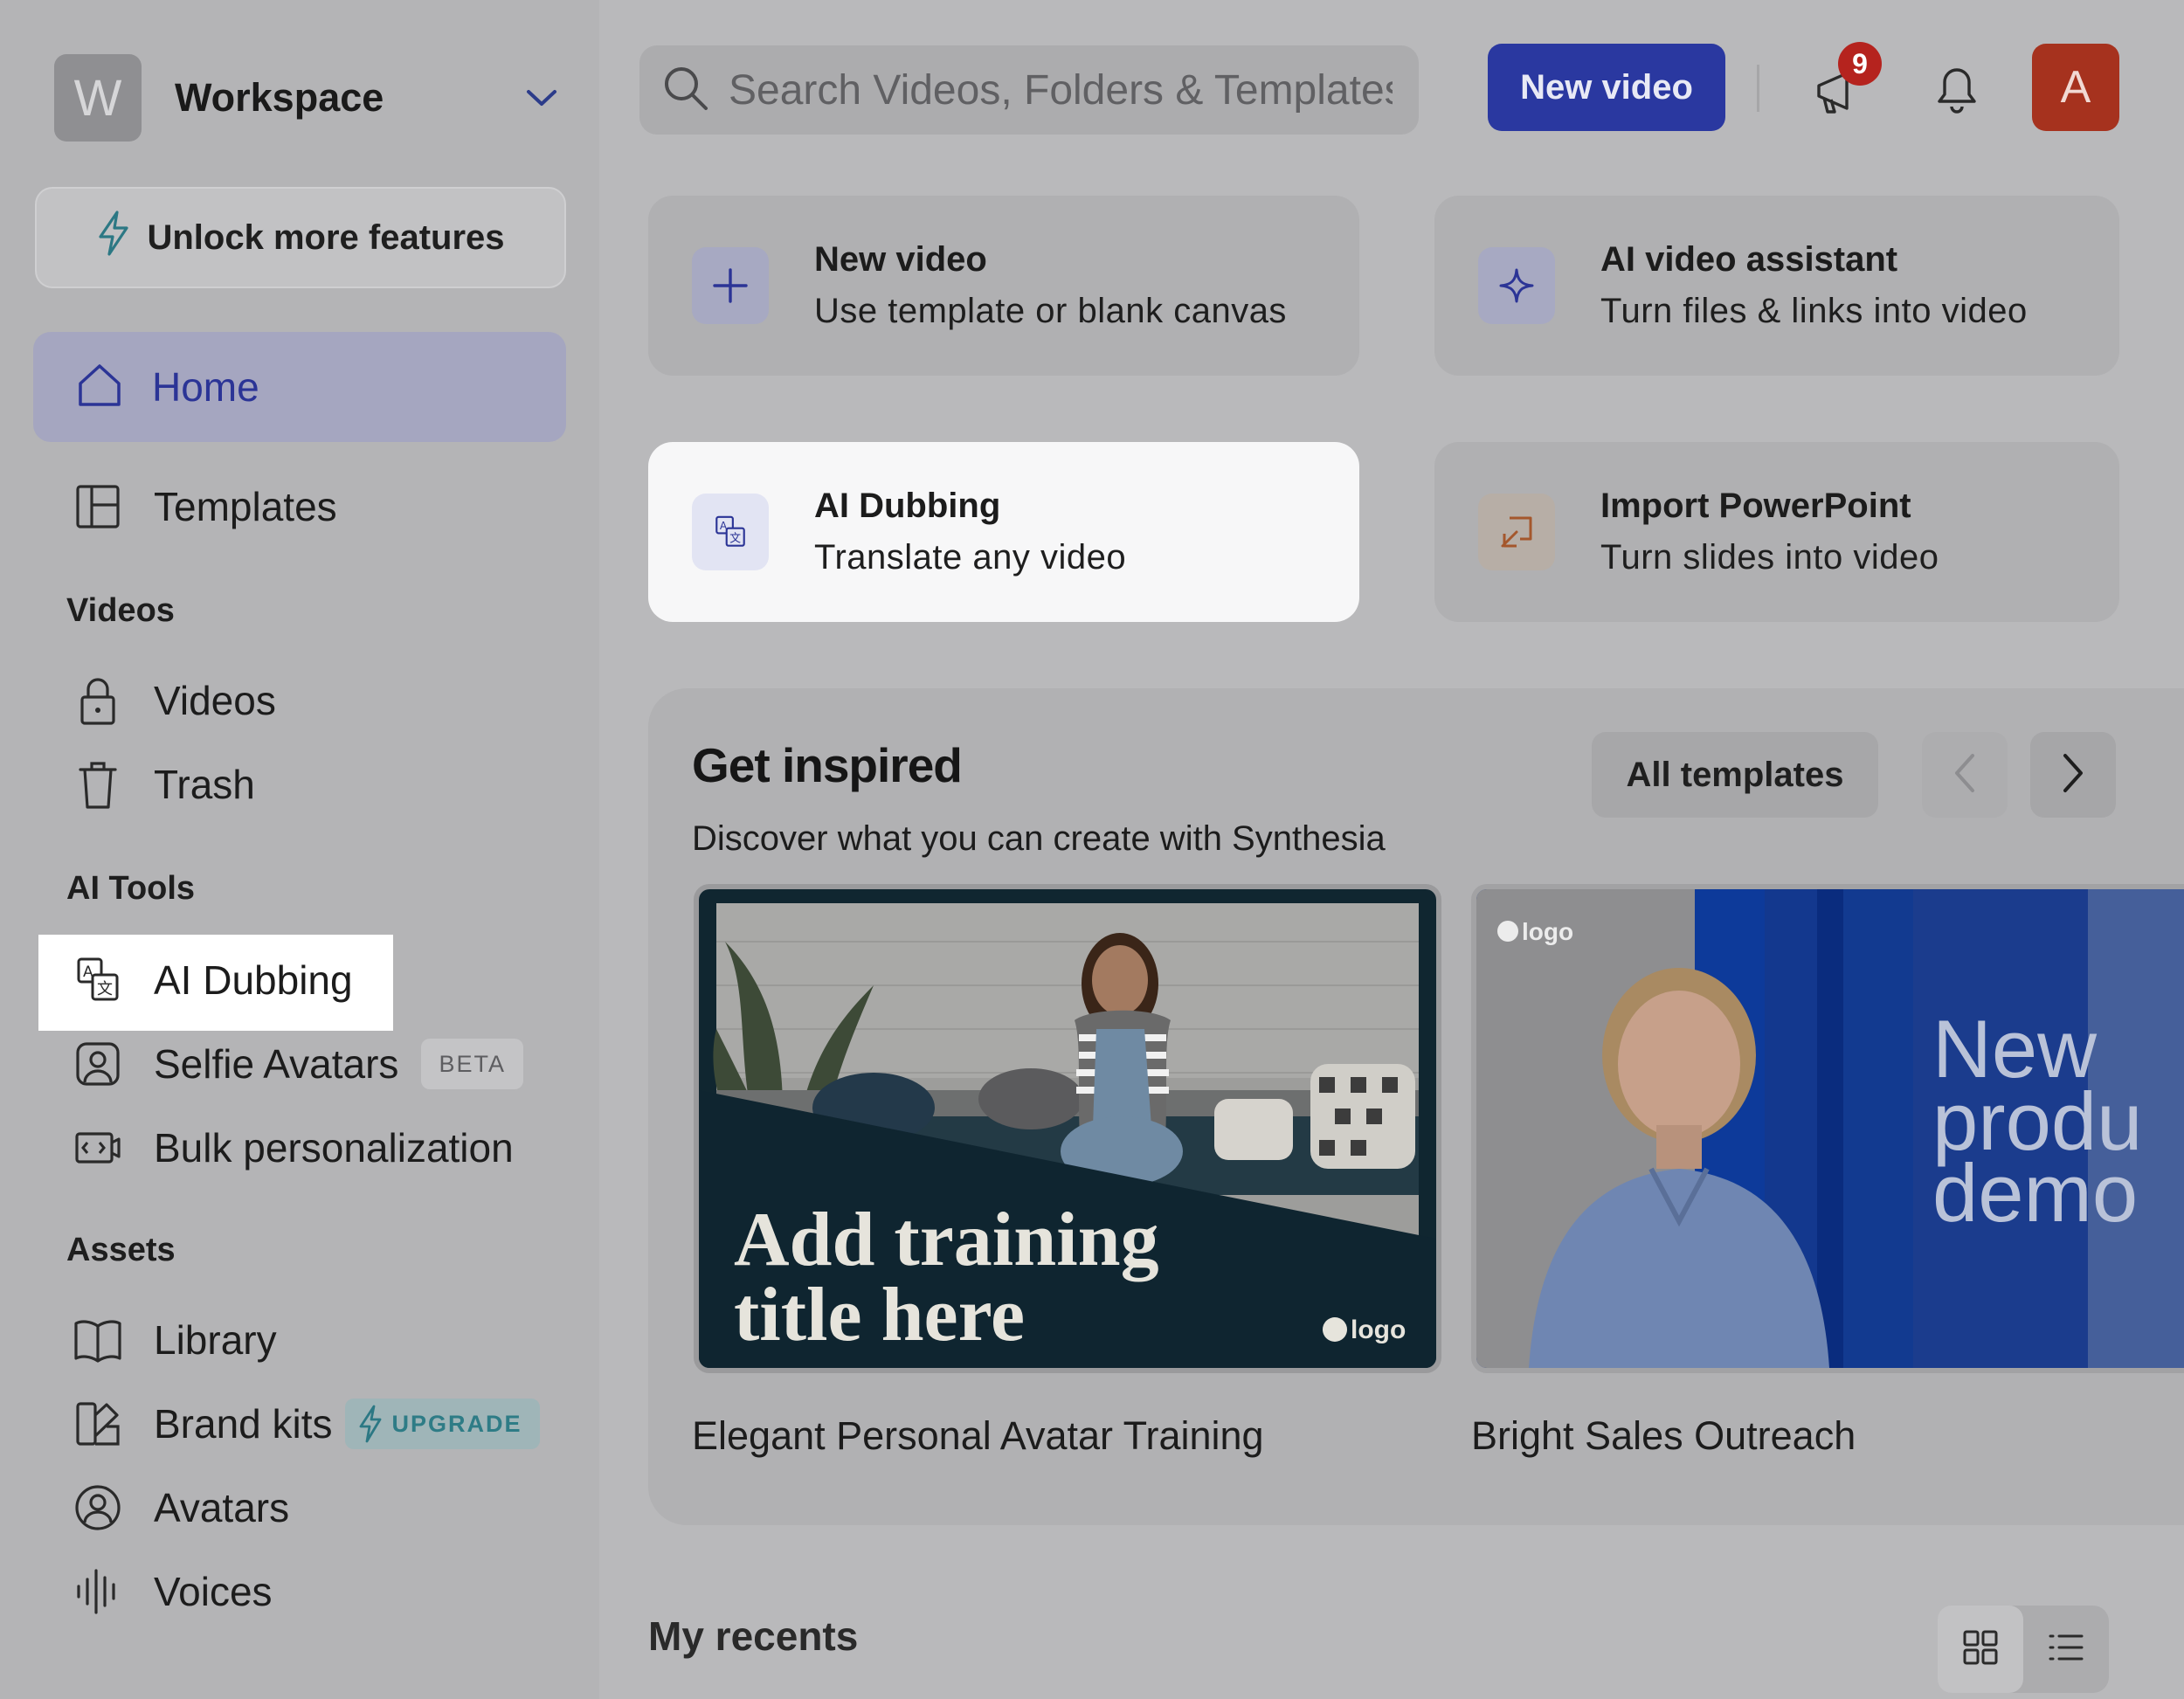 Image resolution: width=2184 pixels, height=1699 pixels. I want to click on list-icon, so click(2066, 1649).